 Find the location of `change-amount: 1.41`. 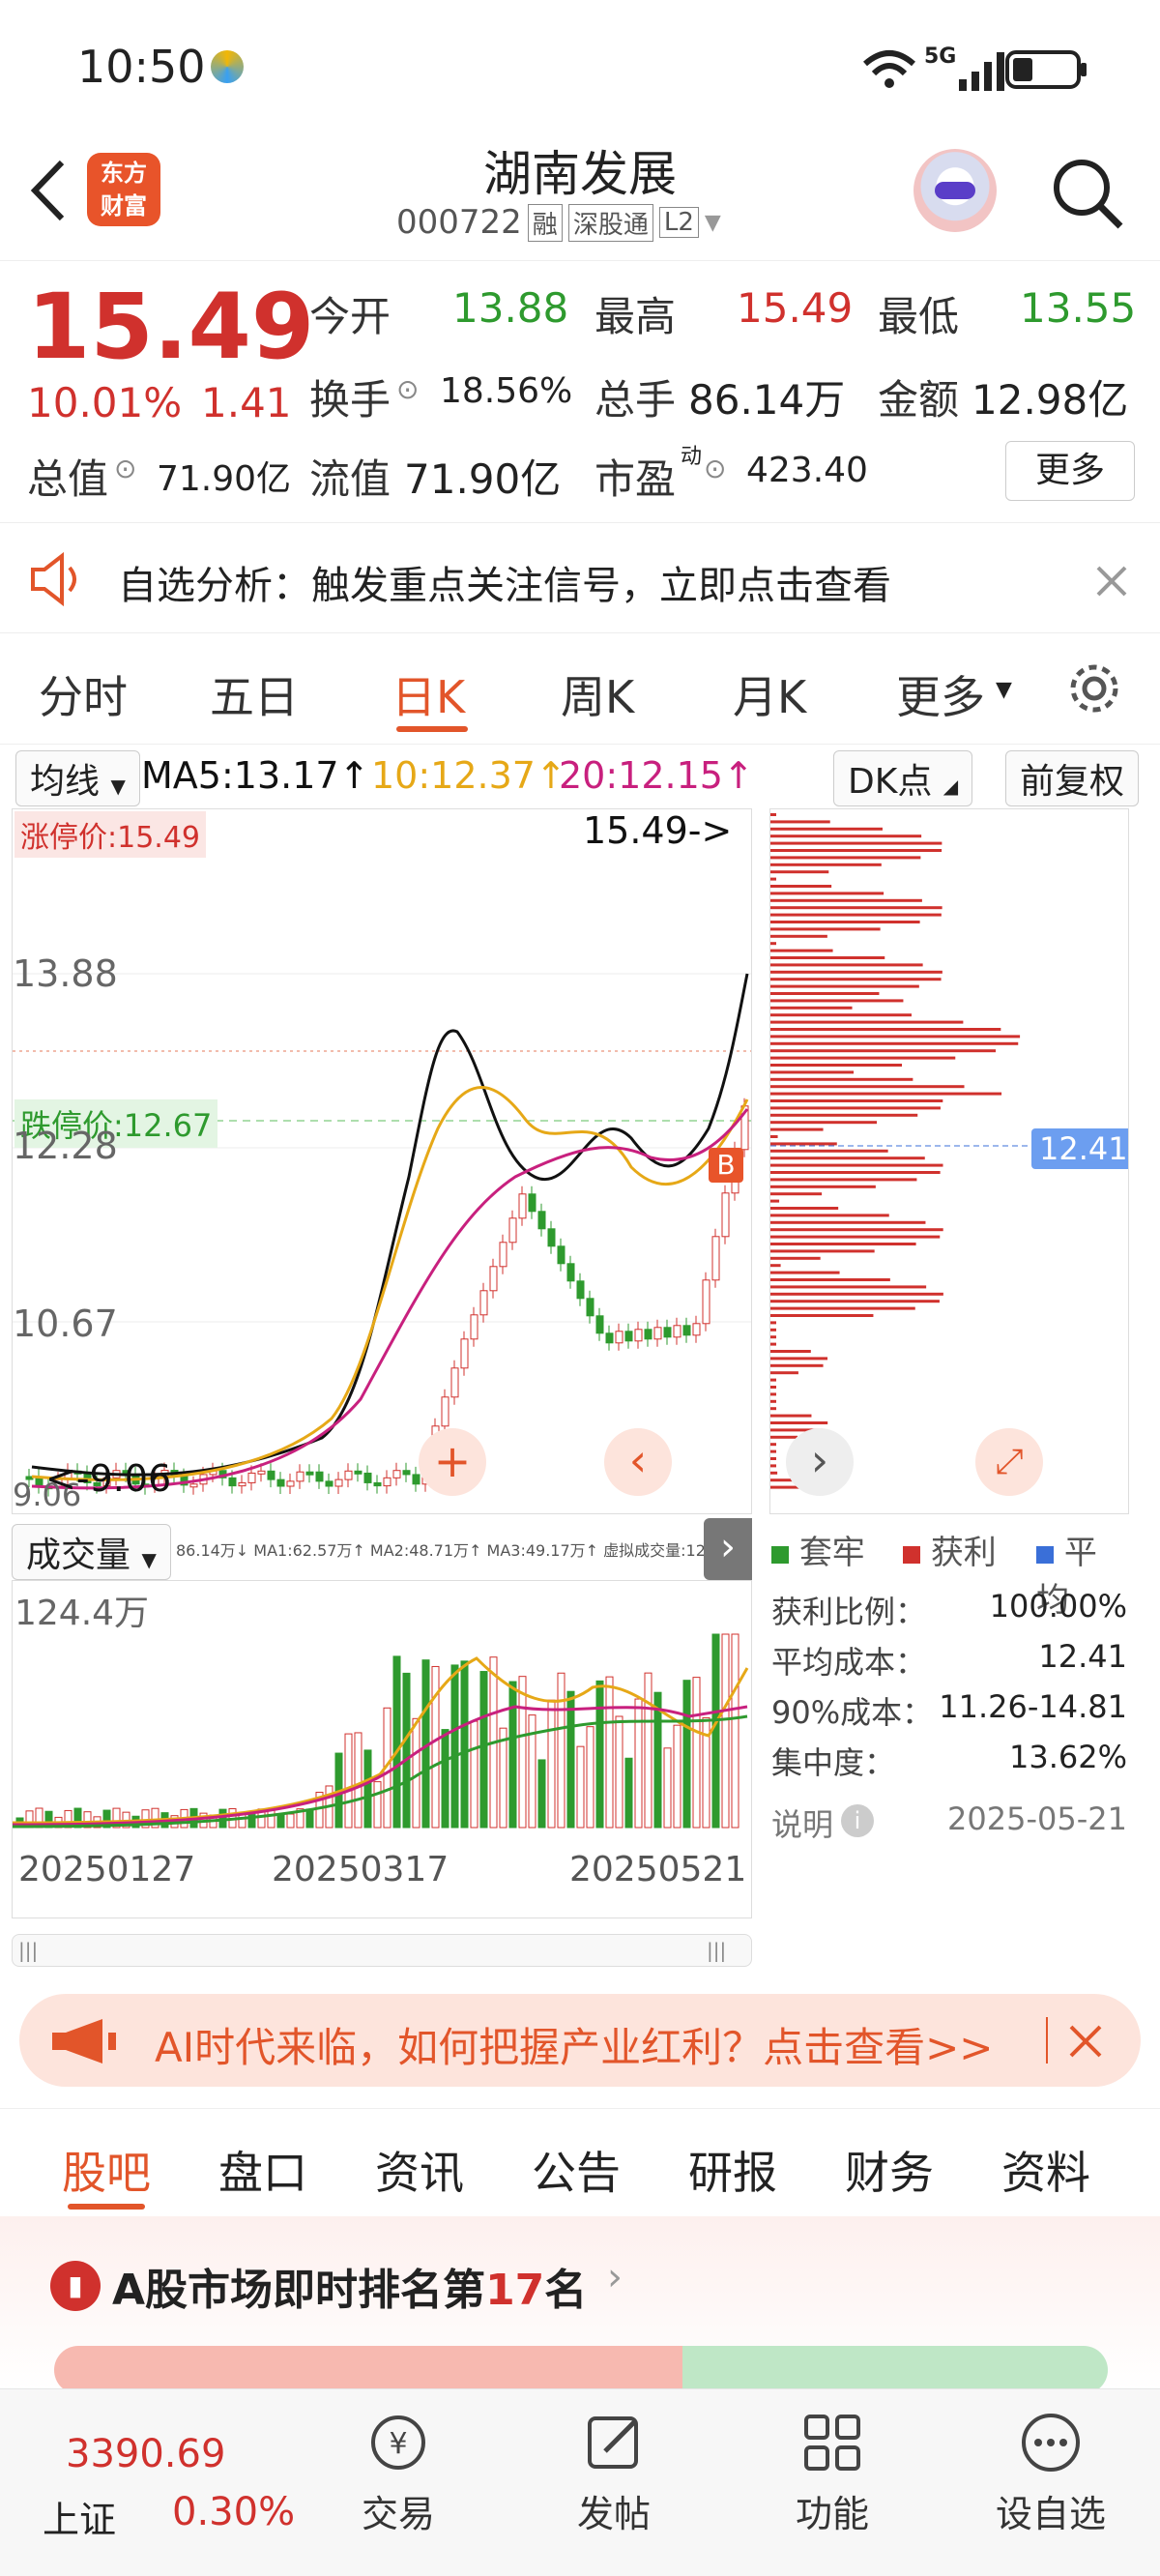

change-amount: 1.41 is located at coordinates (247, 402).